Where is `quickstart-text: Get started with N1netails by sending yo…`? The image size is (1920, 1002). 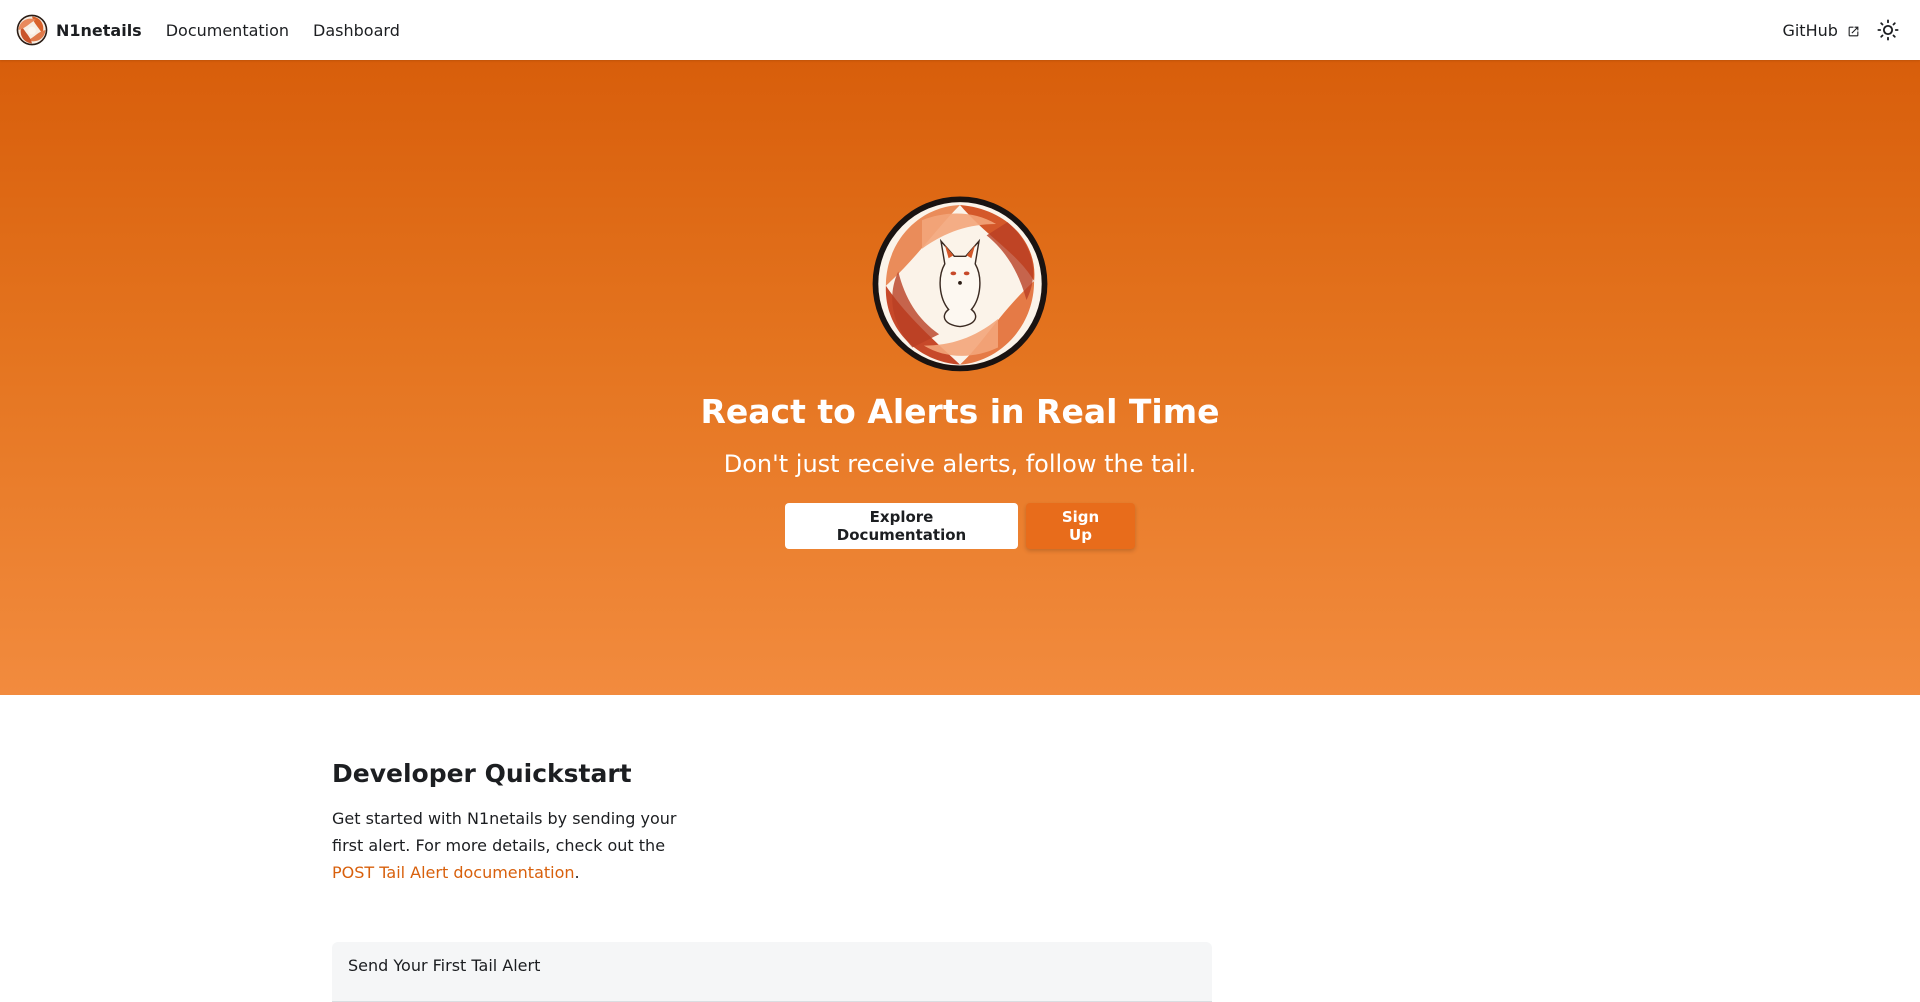
quickstart-text: Get started with N1netails by sending yo… is located at coordinates (504, 832).